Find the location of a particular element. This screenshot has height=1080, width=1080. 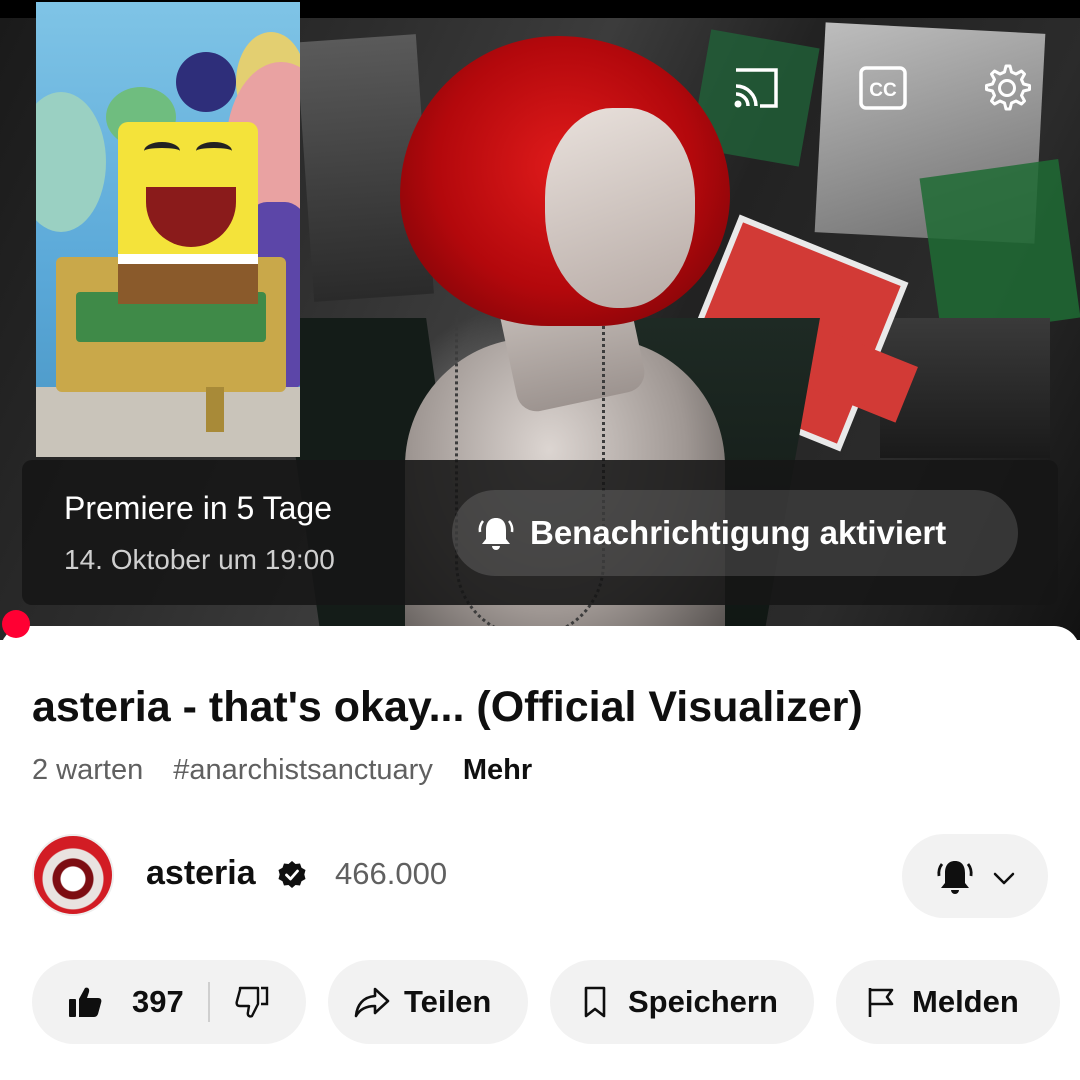

verified-icon is located at coordinates (292, 874).